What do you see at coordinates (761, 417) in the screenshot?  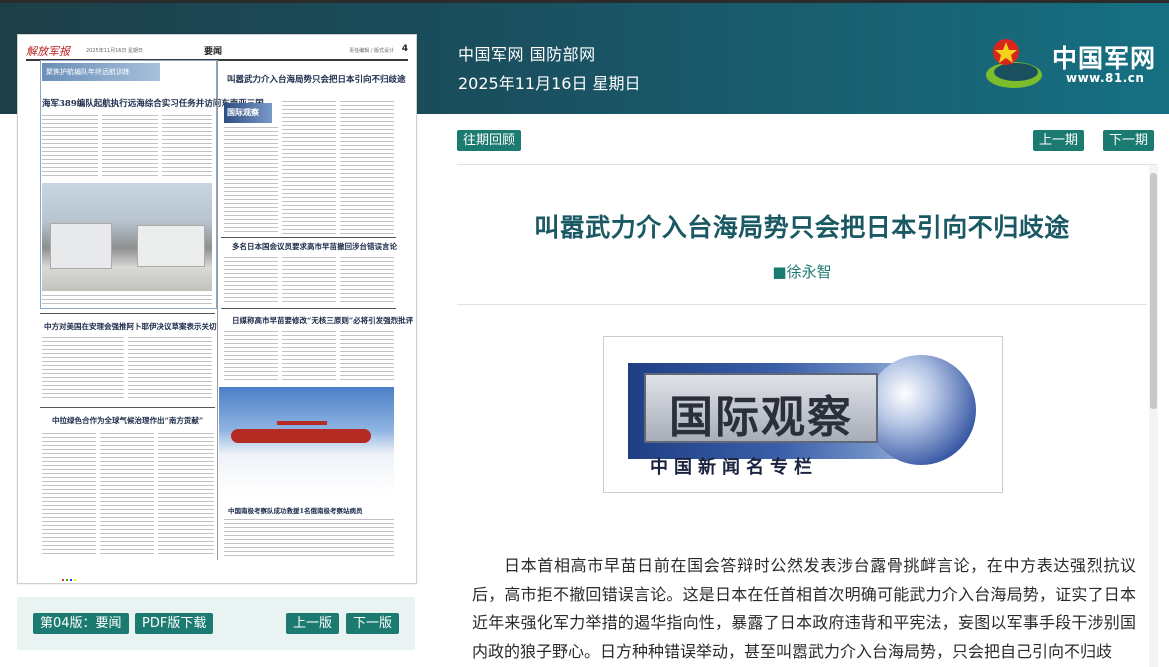 I see `column-banner-title: 国际观察` at bounding box center [761, 417].